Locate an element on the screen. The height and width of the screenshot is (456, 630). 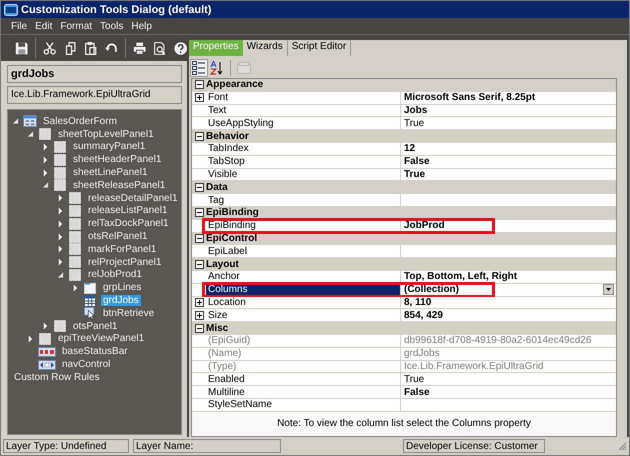
caret-icon is located at coordinates (608, 290).